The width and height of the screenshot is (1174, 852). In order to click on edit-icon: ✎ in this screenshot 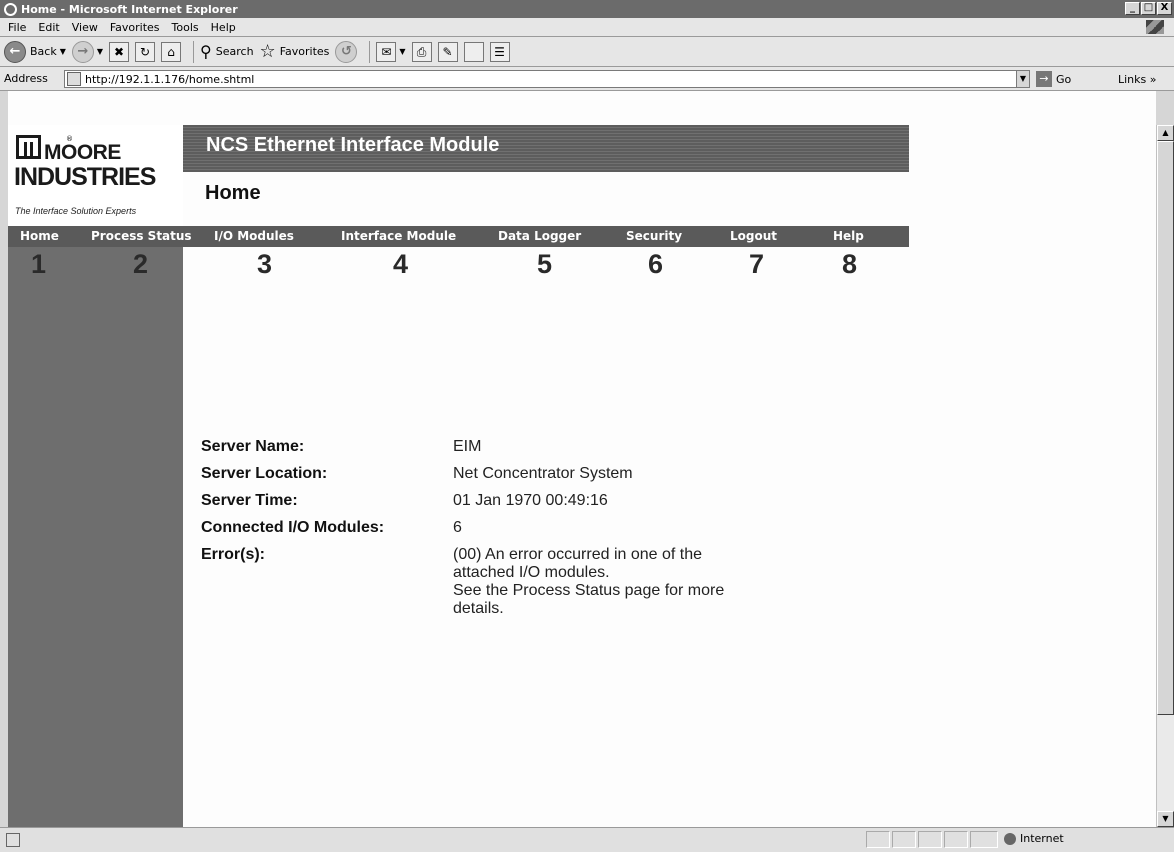, I will do `click(447, 51)`.